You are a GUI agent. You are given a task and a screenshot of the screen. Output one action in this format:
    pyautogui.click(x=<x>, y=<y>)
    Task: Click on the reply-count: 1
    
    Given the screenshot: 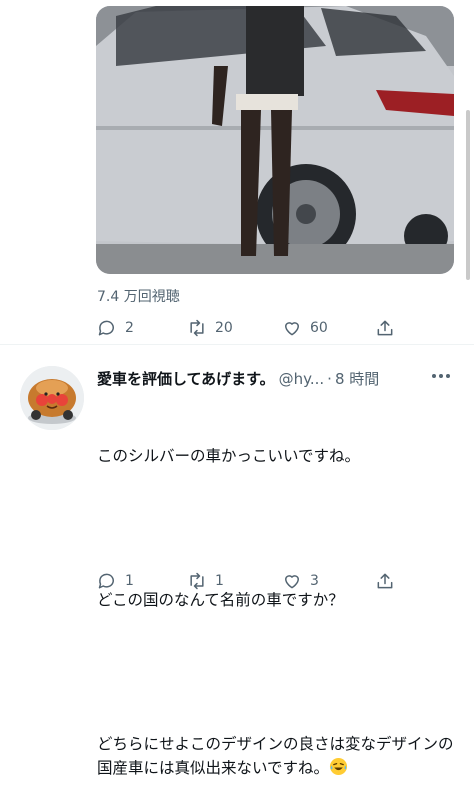 What is the action you would take?
    pyautogui.click(x=129, y=581)
    